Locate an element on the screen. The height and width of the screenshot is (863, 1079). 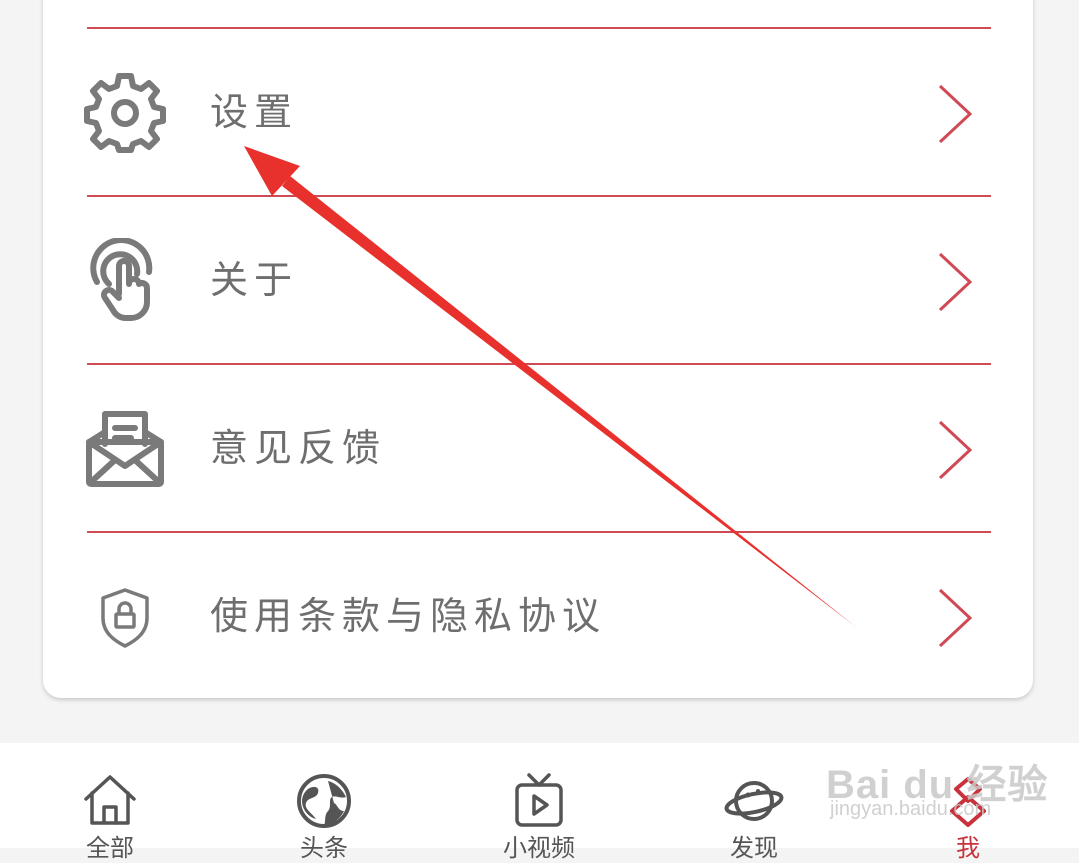
shield-lock-icon is located at coordinates (125, 616).